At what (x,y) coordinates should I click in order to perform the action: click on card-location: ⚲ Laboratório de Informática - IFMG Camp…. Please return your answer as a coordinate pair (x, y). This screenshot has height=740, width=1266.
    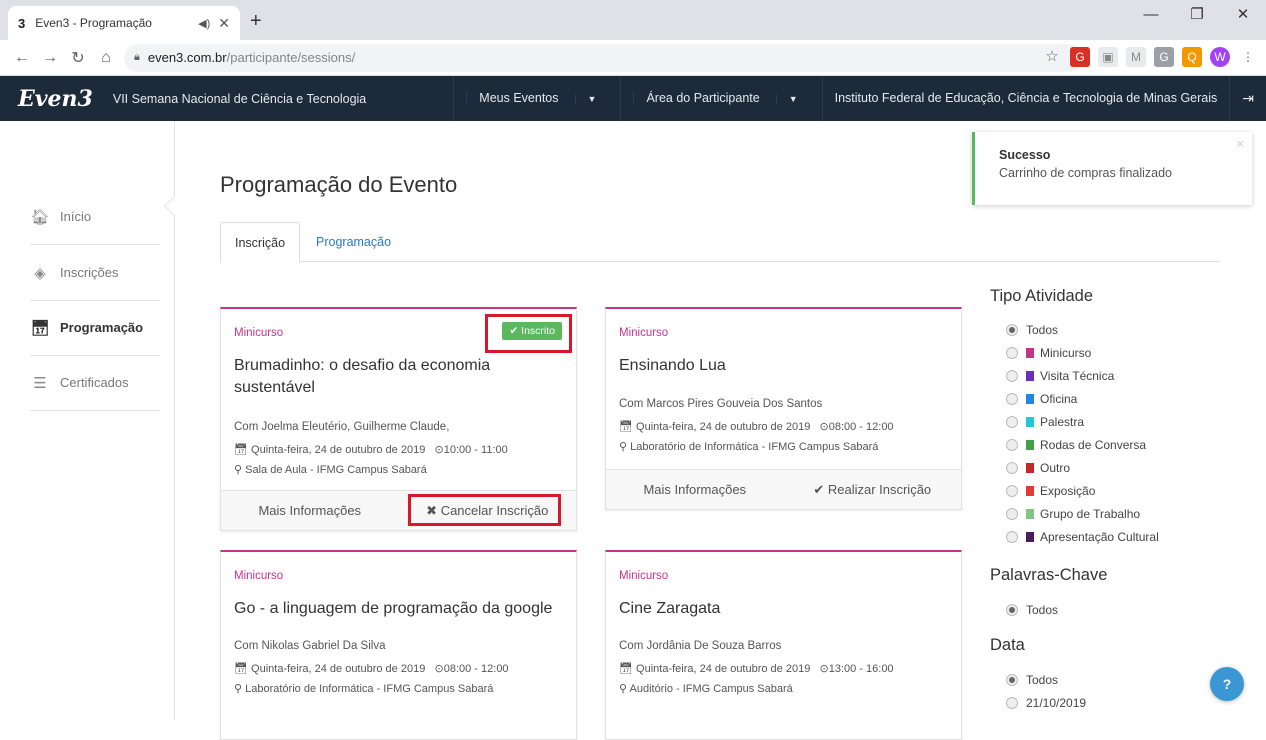
    Looking at the image, I should click on (363, 688).